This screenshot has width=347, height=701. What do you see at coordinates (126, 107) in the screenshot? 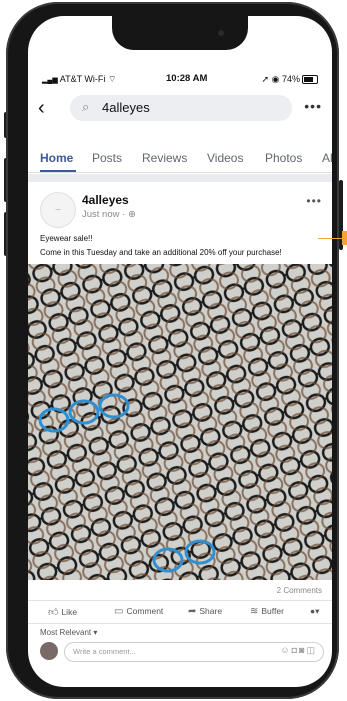
I see `search-query: 4alleyes` at bounding box center [126, 107].